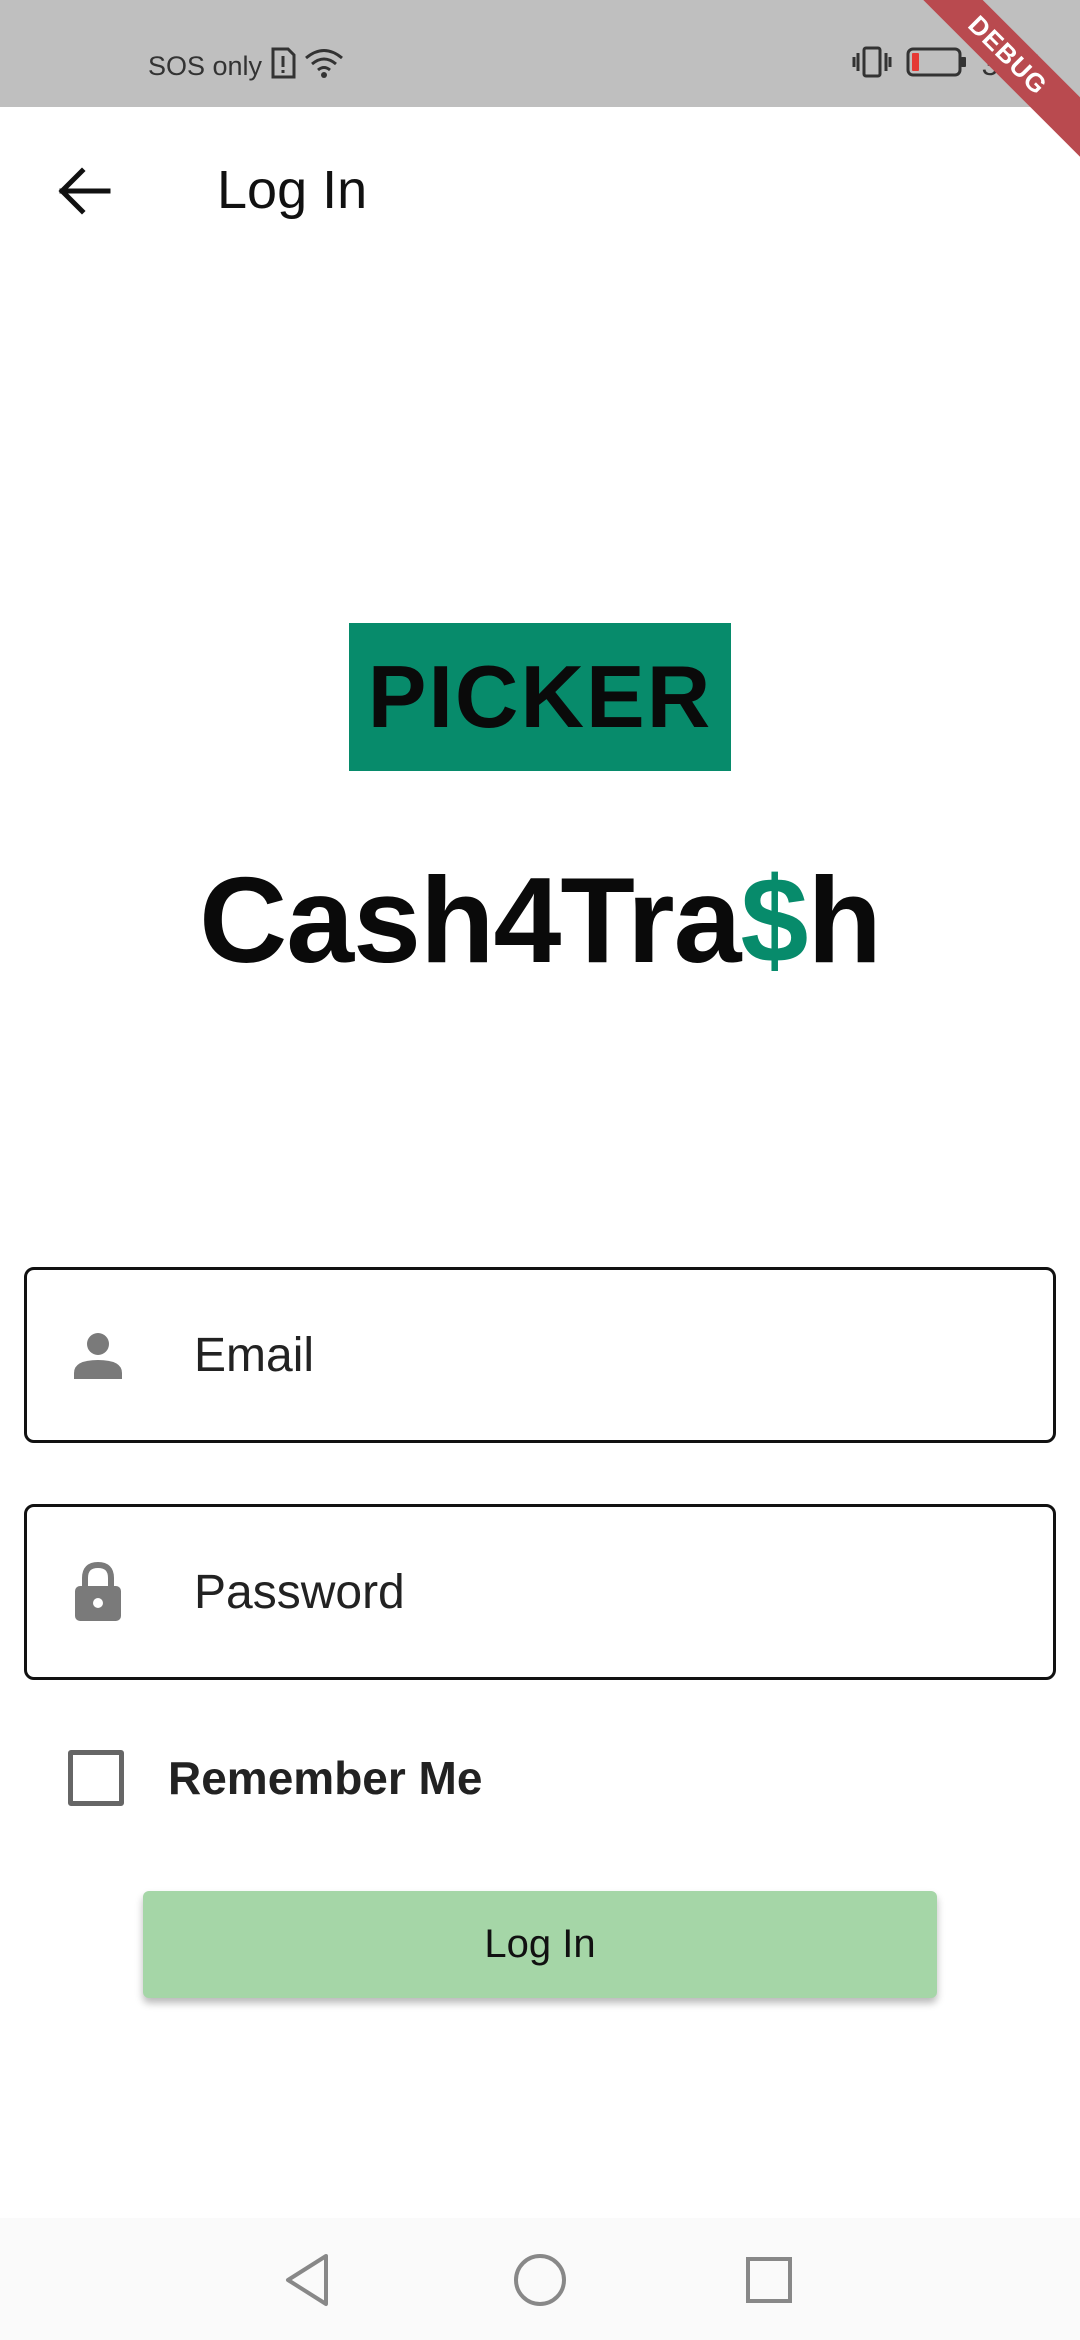 The image size is (1080, 2340). Describe the element at coordinates (844, 920) in the screenshot. I see `brand-post-text: h` at that location.